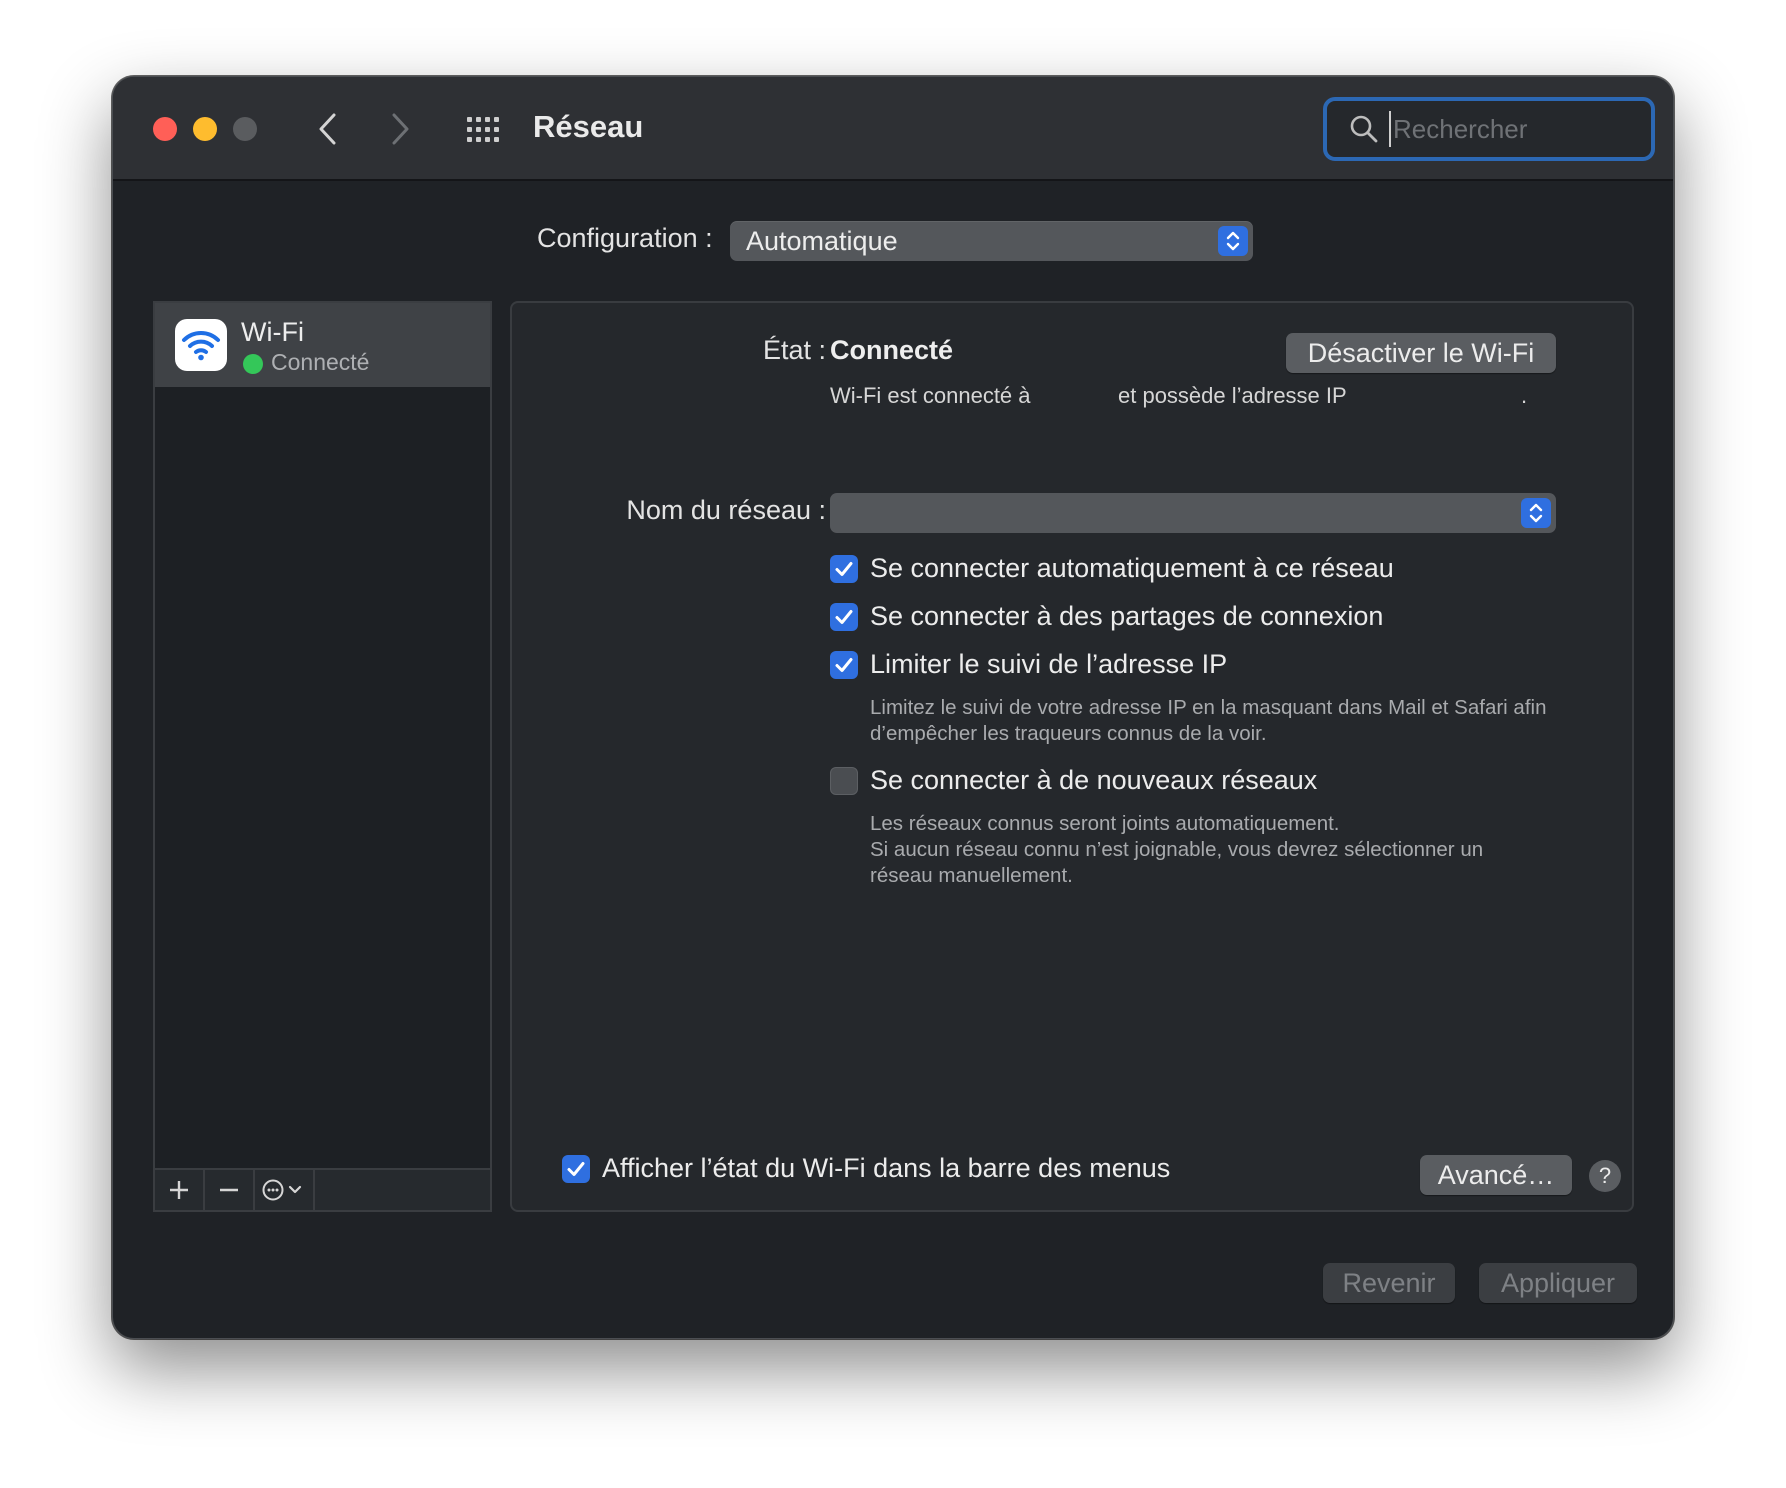  I want to click on search-icon, so click(1364, 129).